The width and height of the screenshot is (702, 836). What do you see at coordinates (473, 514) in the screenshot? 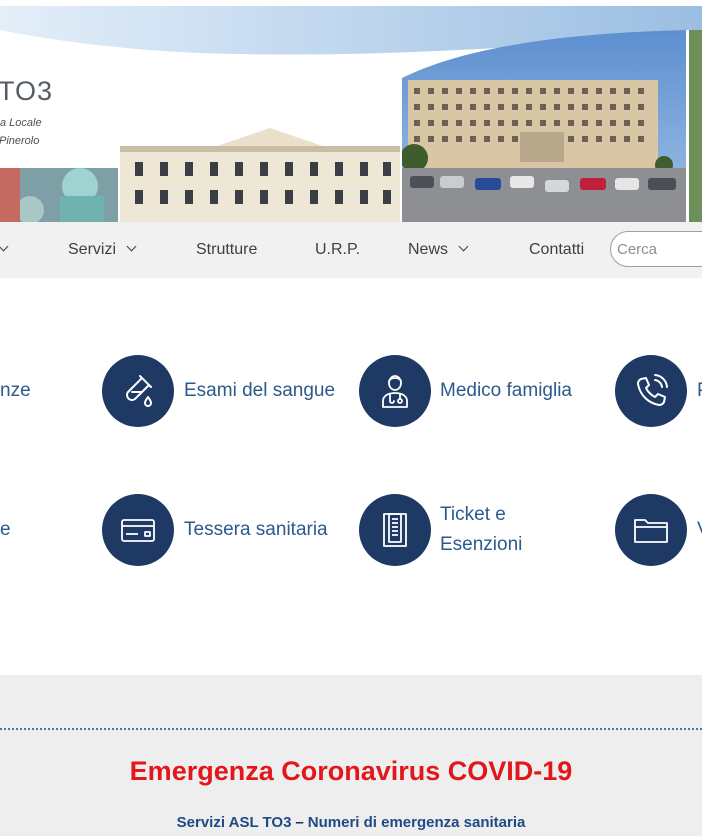
I see `quick-link-label-line1: Ticket e` at bounding box center [473, 514].